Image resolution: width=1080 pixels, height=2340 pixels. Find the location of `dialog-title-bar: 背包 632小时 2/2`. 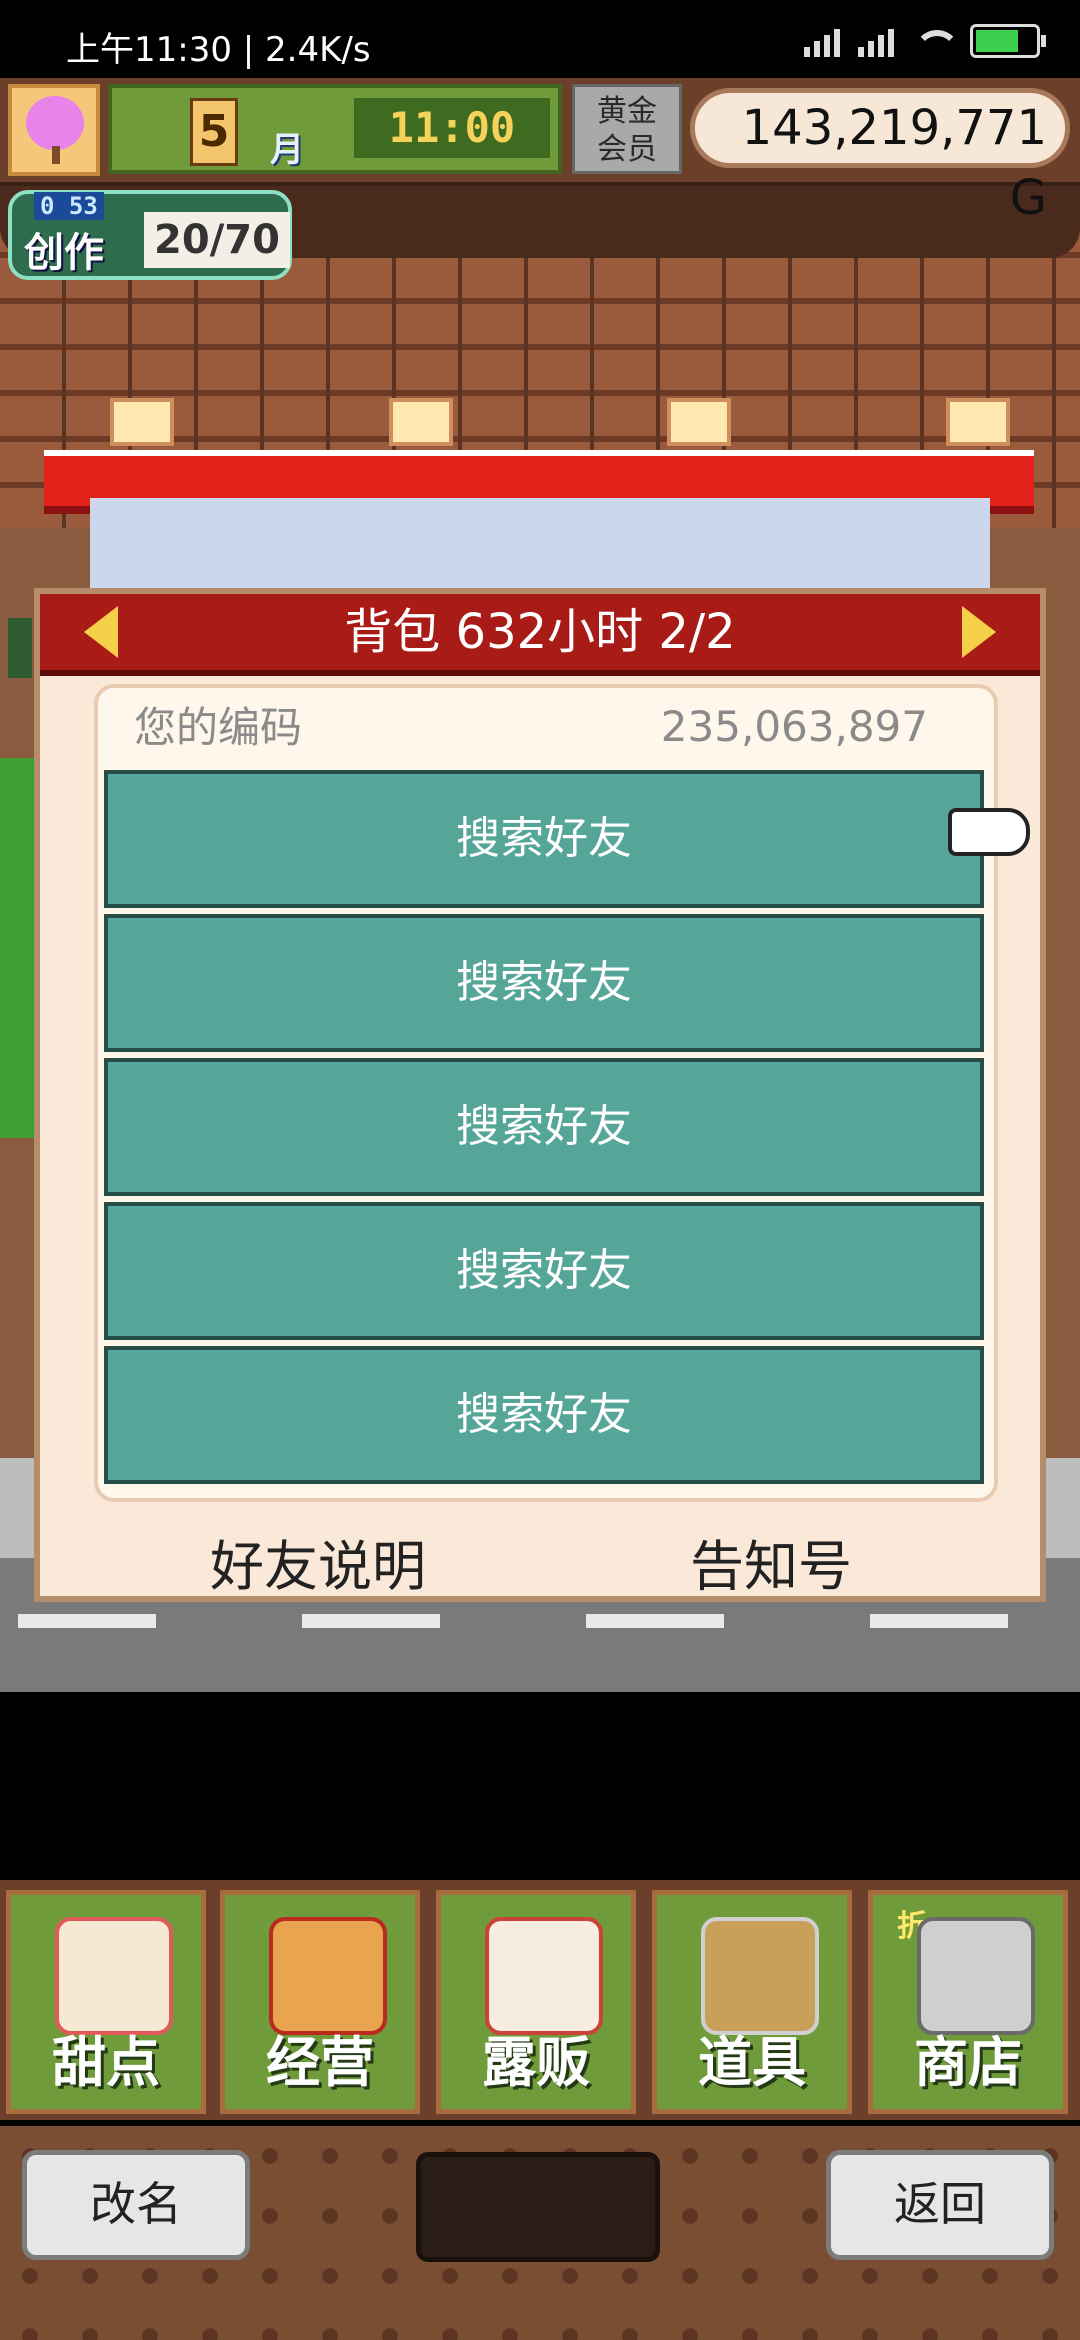

dialog-title-bar: 背包 632小时 2/2 is located at coordinates (540, 635).